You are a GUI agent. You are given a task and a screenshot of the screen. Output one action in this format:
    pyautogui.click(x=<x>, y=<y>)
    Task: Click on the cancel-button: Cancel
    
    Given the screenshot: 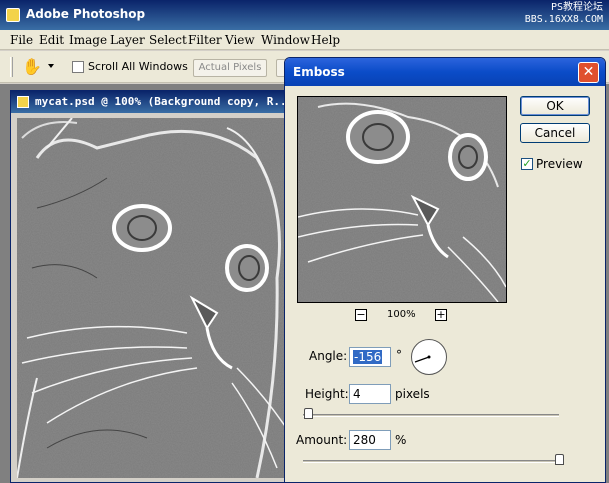 What is the action you would take?
    pyautogui.click(x=555, y=133)
    